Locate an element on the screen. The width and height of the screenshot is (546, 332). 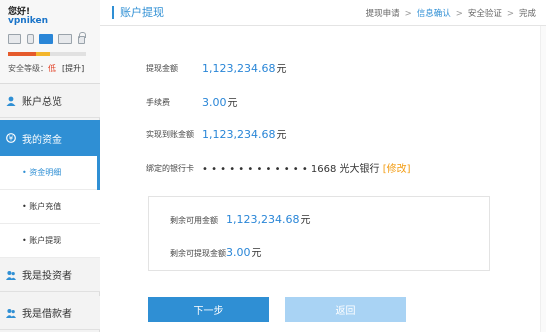
nav-label: 我是借款者 is located at coordinates (47, 314).